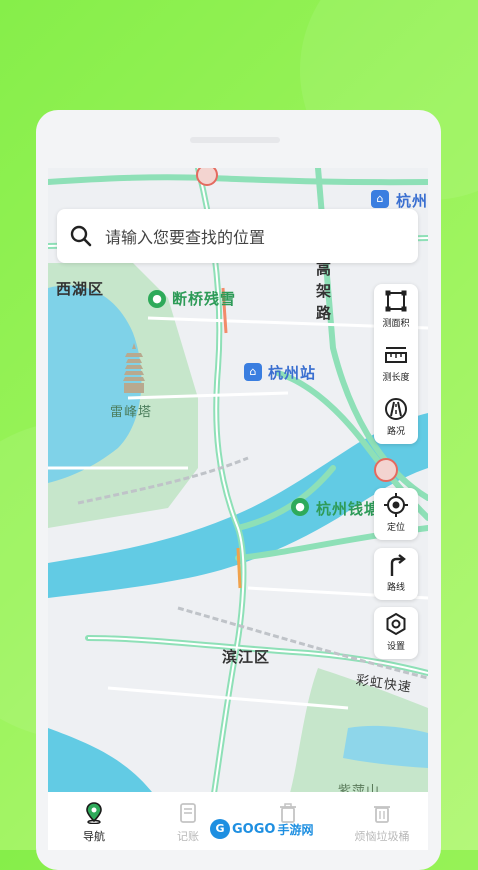  I want to click on navigation-pin-icon, so click(94, 813).